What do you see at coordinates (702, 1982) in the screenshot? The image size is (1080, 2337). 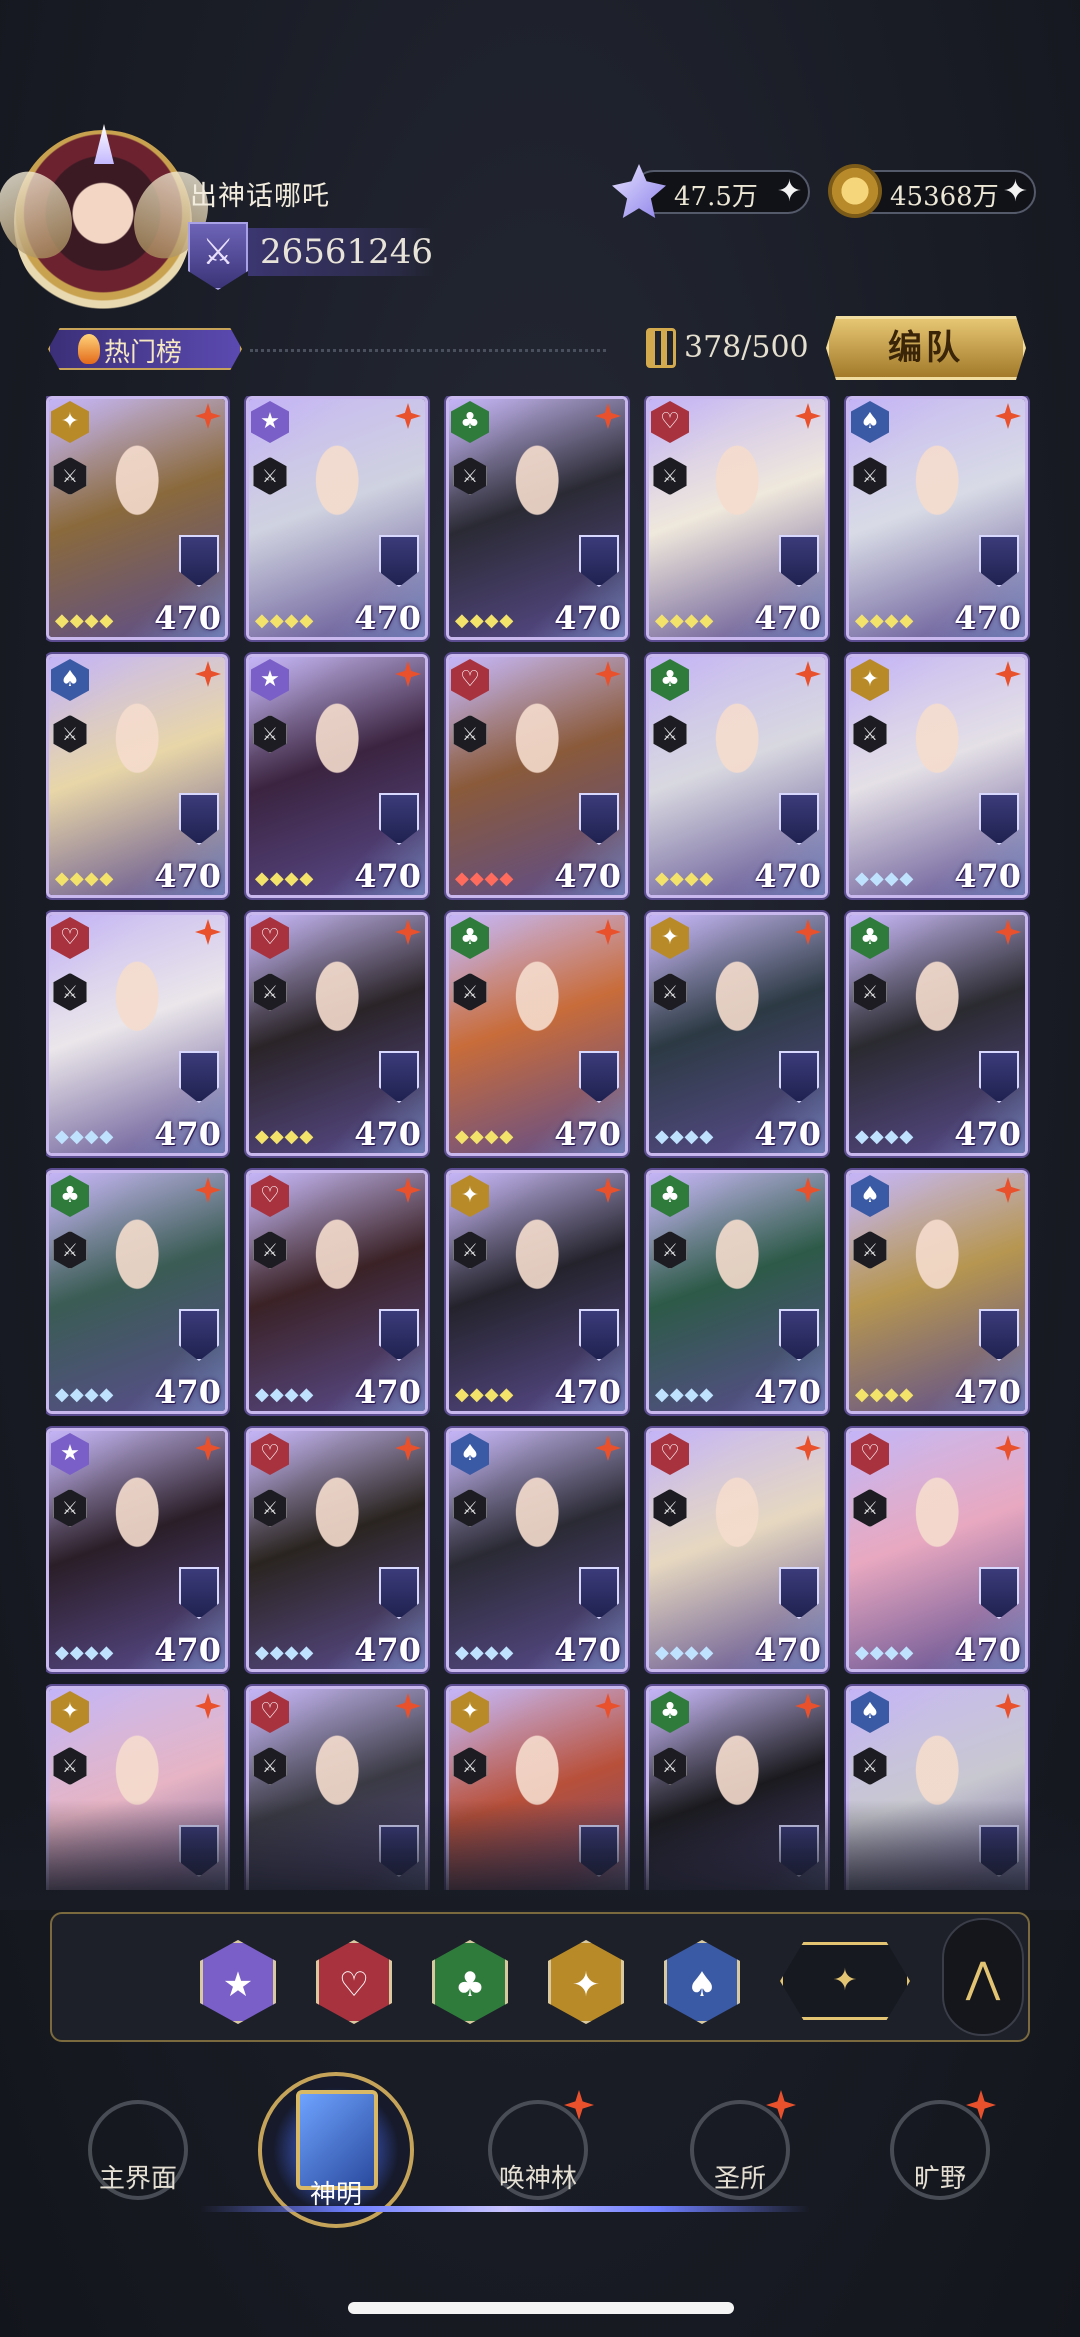 I see `filter-spade-icon: ♠` at bounding box center [702, 1982].